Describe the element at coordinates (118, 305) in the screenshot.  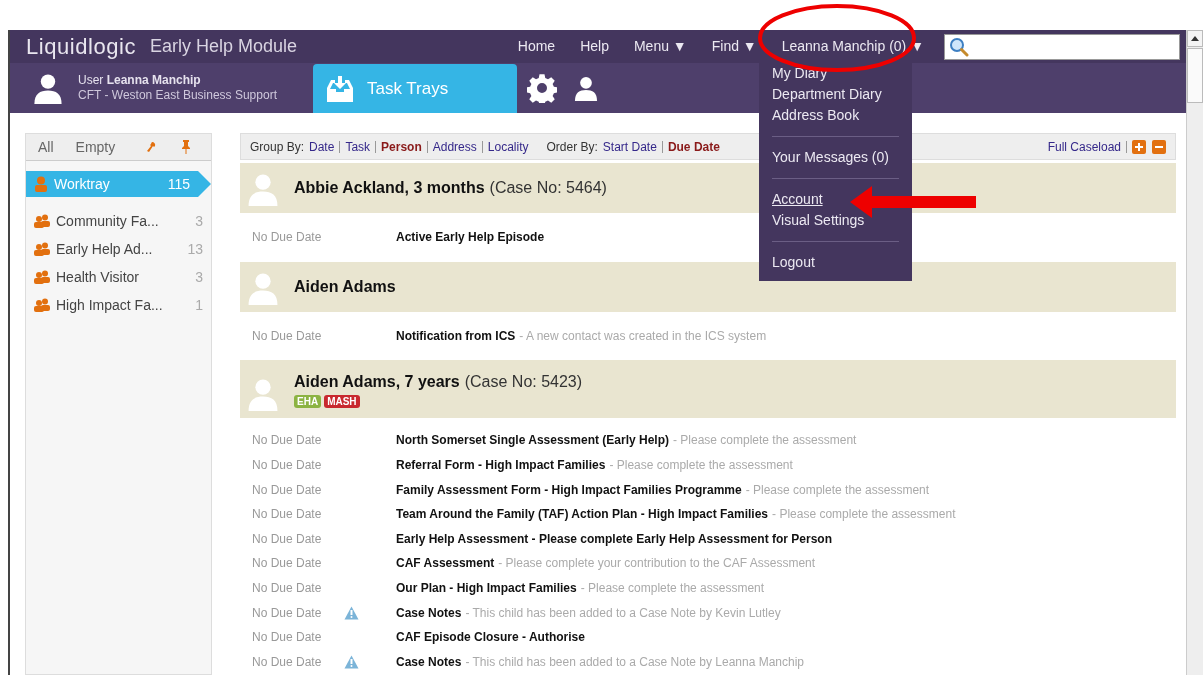
I see `tray-item: High Impact Fa... 1` at that location.